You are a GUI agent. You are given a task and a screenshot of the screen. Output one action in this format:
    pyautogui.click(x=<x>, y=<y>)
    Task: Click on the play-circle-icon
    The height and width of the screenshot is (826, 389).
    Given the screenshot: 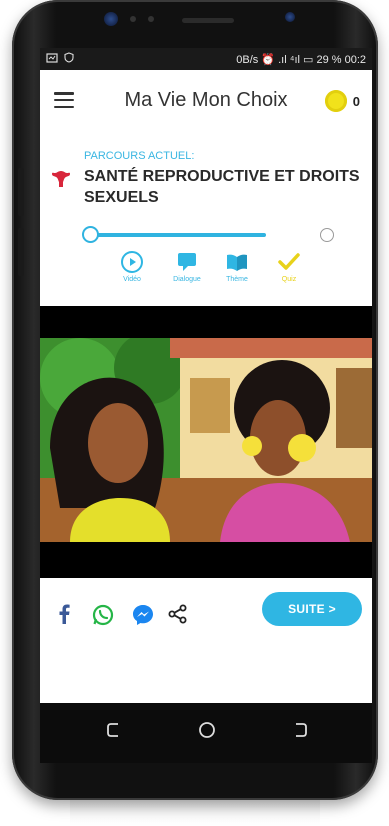 What is the action you would take?
    pyautogui.click(x=132, y=262)
    